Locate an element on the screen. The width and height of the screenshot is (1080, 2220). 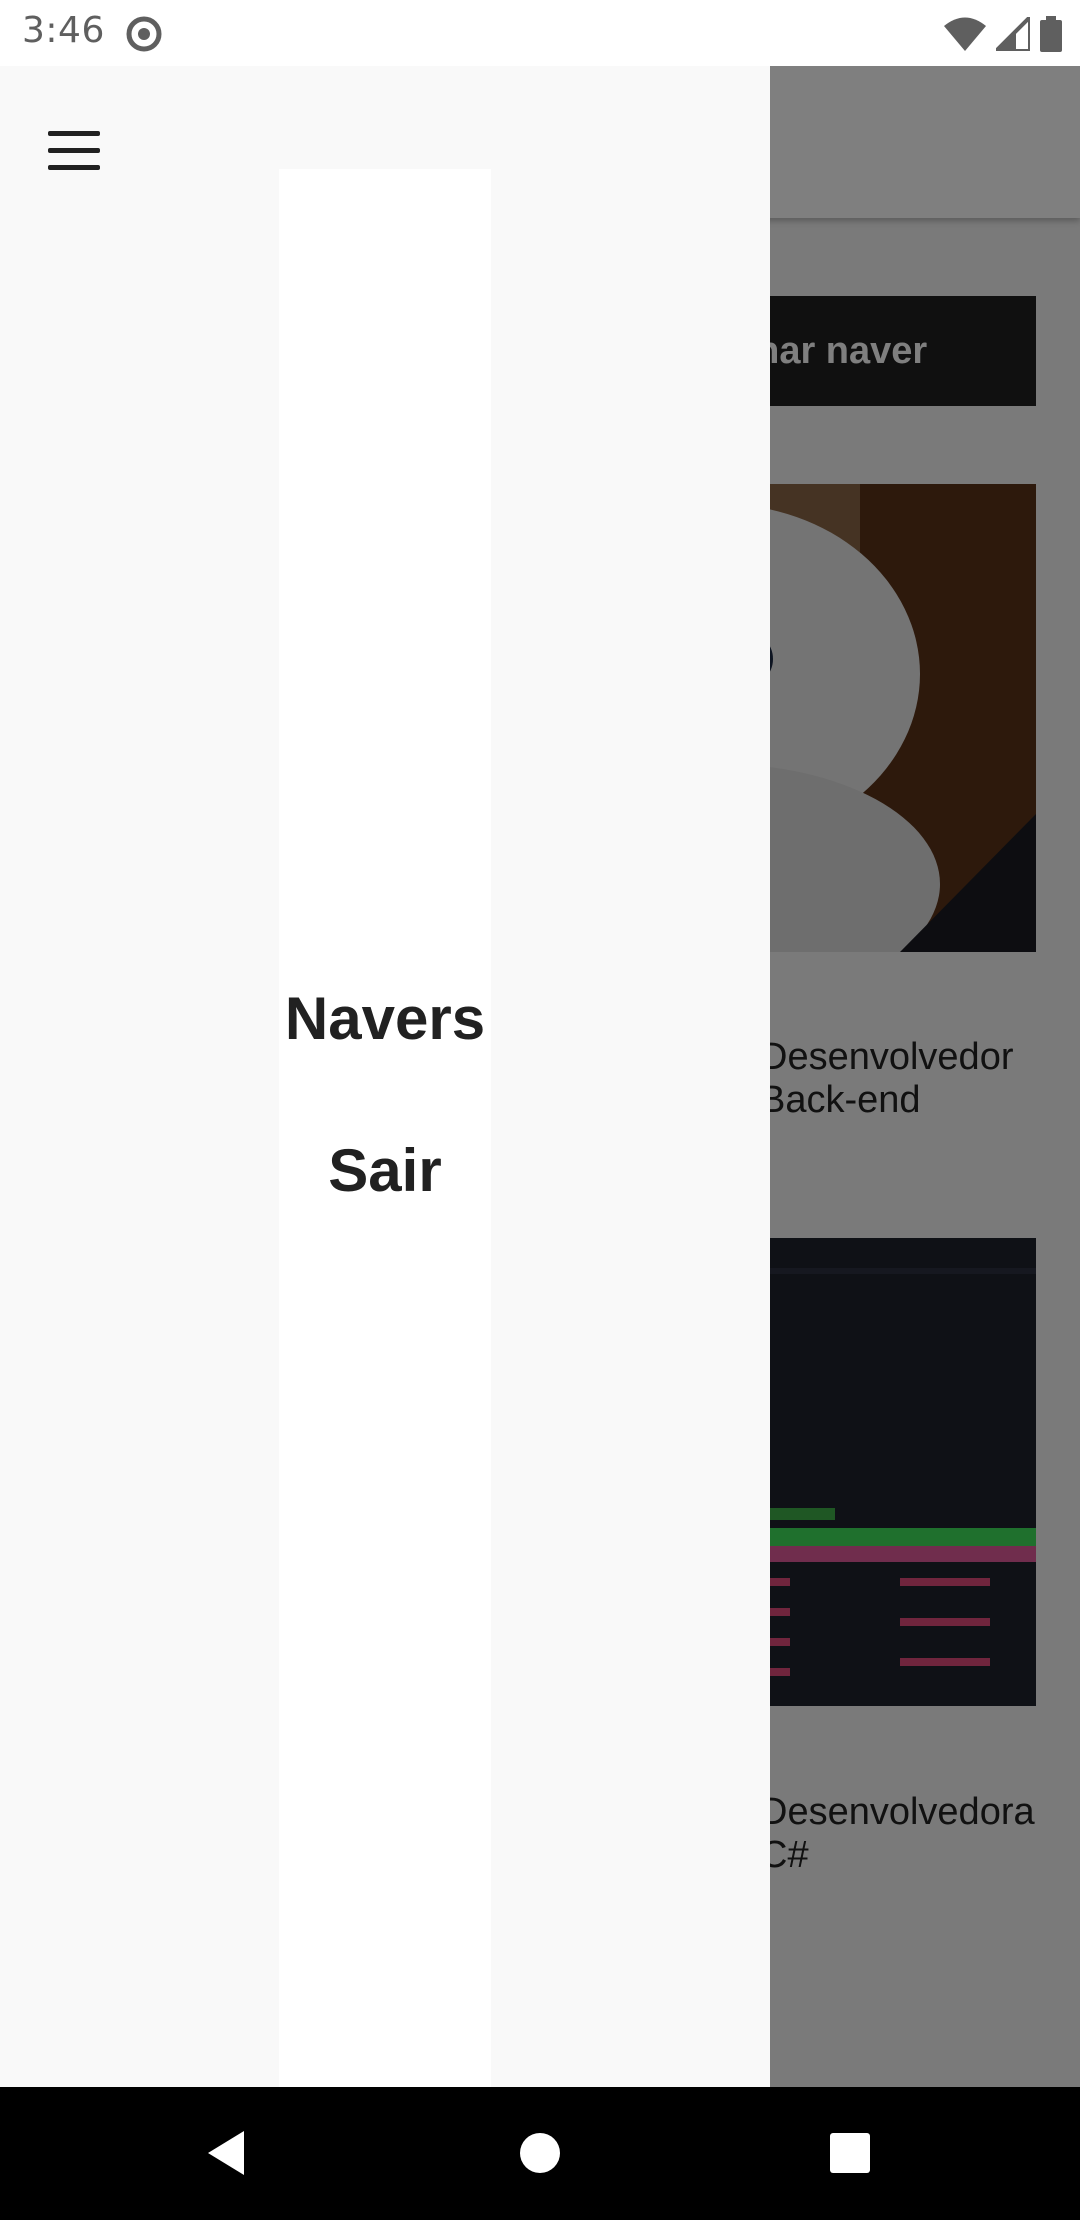
menu-icon is located at coordinates (74, 150).